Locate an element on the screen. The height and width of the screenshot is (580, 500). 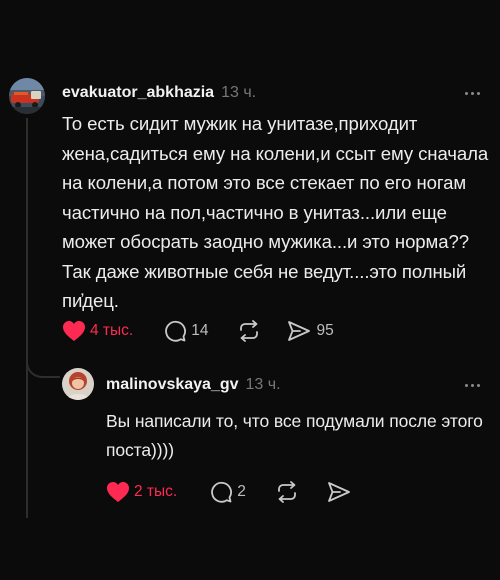
post-header: evakuator_abkhazia 13 ч. is located at coordinates (159, 93).